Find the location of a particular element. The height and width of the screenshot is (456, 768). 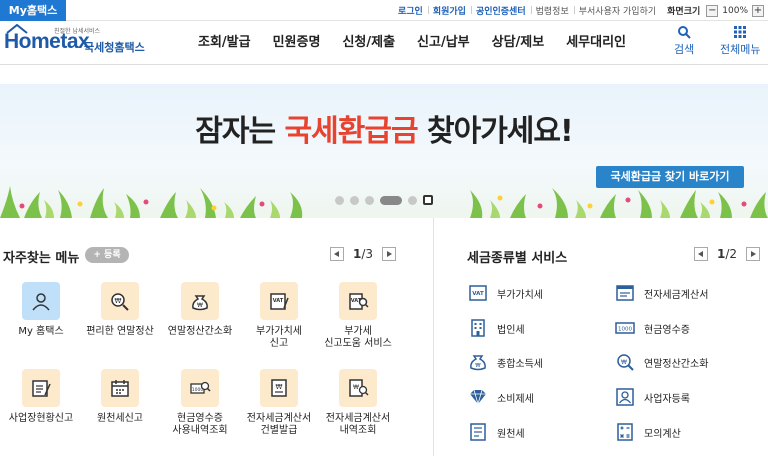

fav-label: 편리한 연말정산 is located at coordinates (120, 331).